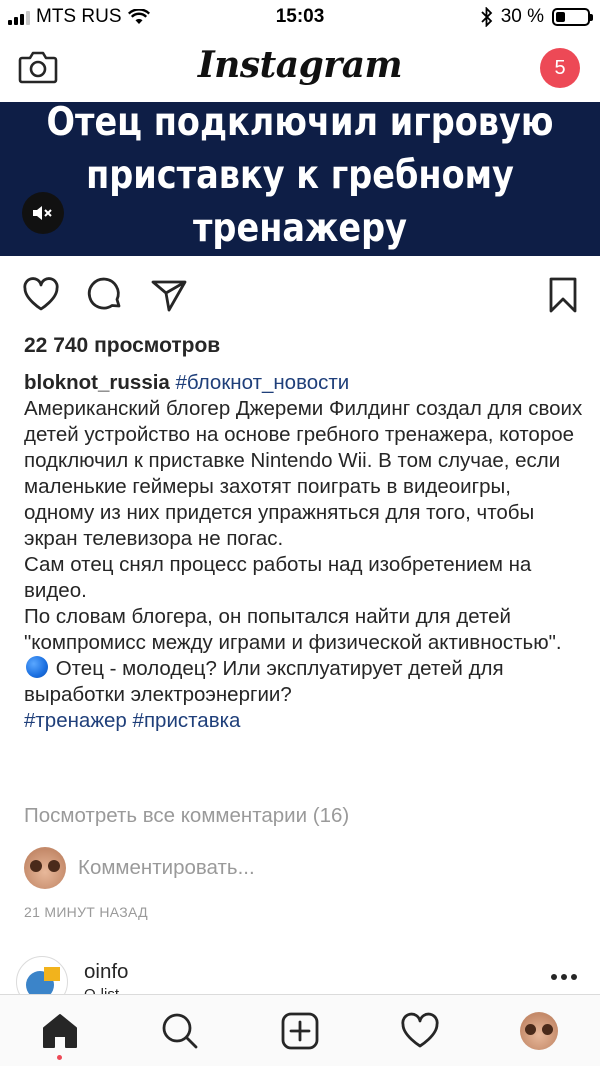  I want to click on bottom-tab-bar, so click(300, 1030).